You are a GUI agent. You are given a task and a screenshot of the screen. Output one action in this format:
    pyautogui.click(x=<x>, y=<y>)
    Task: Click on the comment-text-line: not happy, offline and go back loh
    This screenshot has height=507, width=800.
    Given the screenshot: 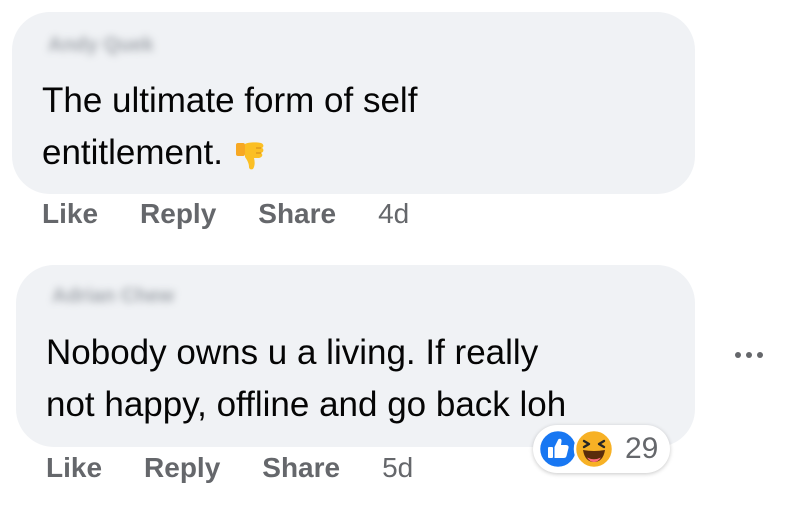 What is the action you would take?
    pyautogui.click(x=306, y=404)
    